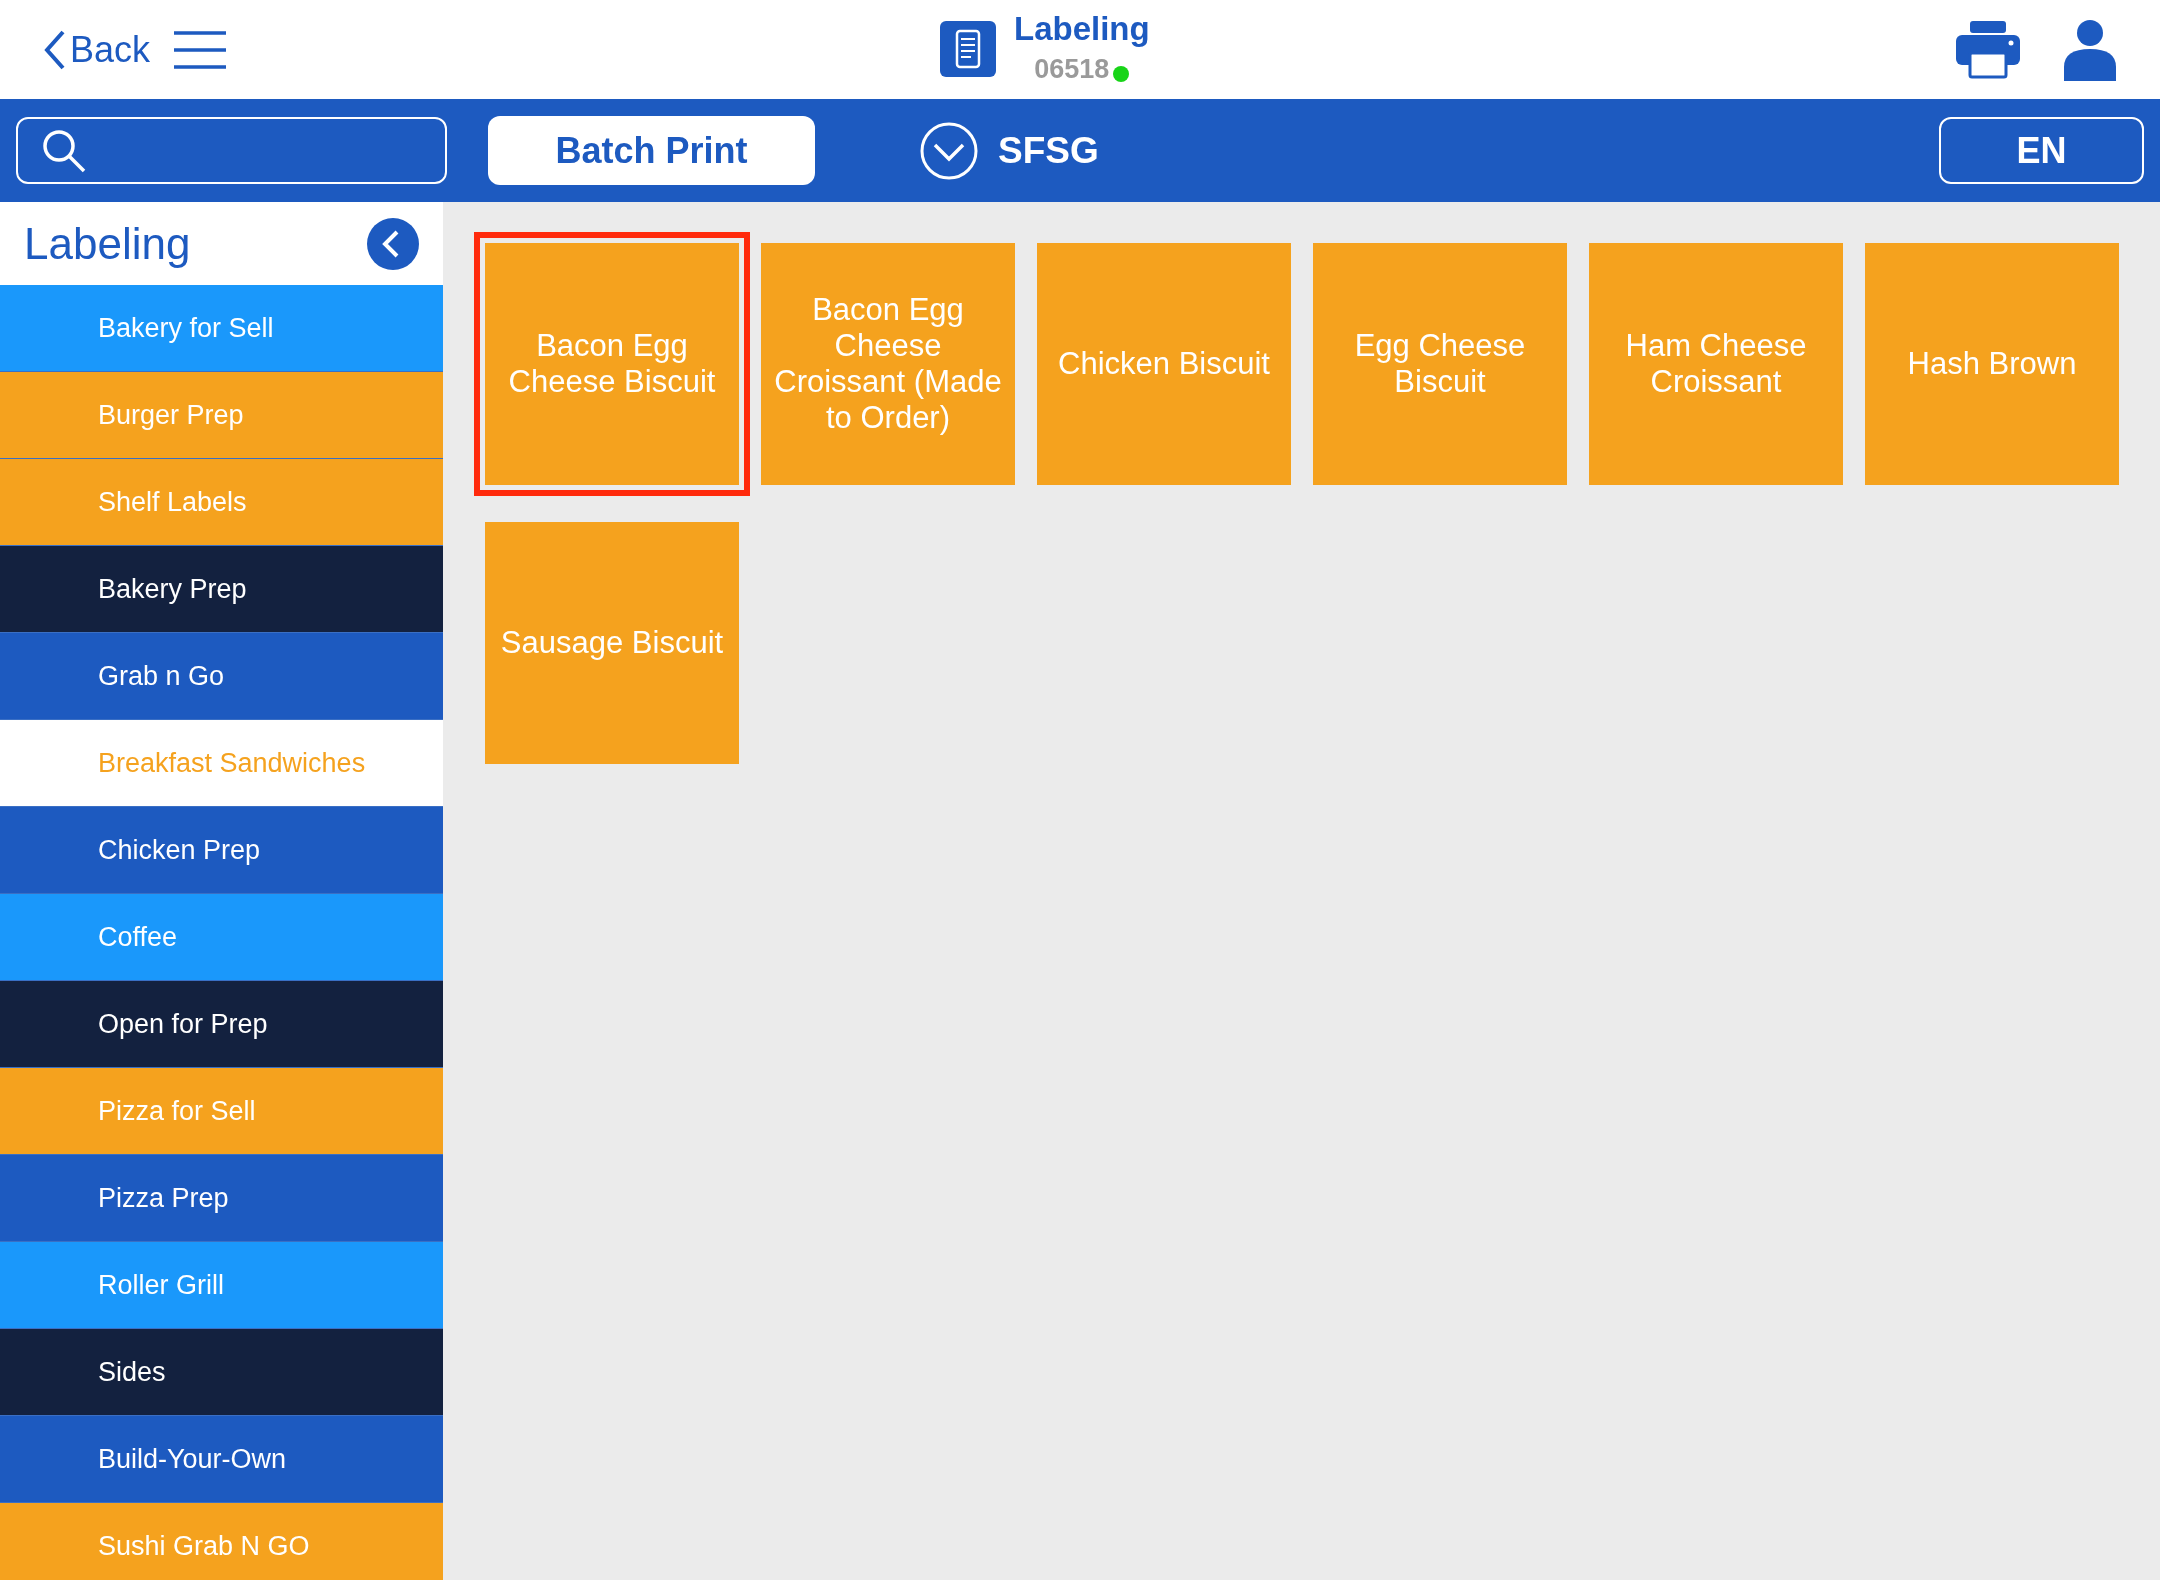 The width and height of the screenshot is (2160, 1580). I want to click on category-item: Chicken Prep, so click(221, 850).